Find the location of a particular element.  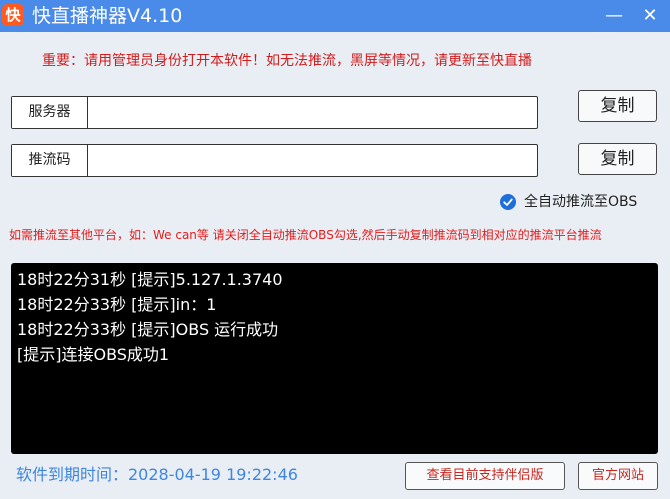

view-partners-button: 查看目前支持伴侣版 is located at coordinates (485, 476).